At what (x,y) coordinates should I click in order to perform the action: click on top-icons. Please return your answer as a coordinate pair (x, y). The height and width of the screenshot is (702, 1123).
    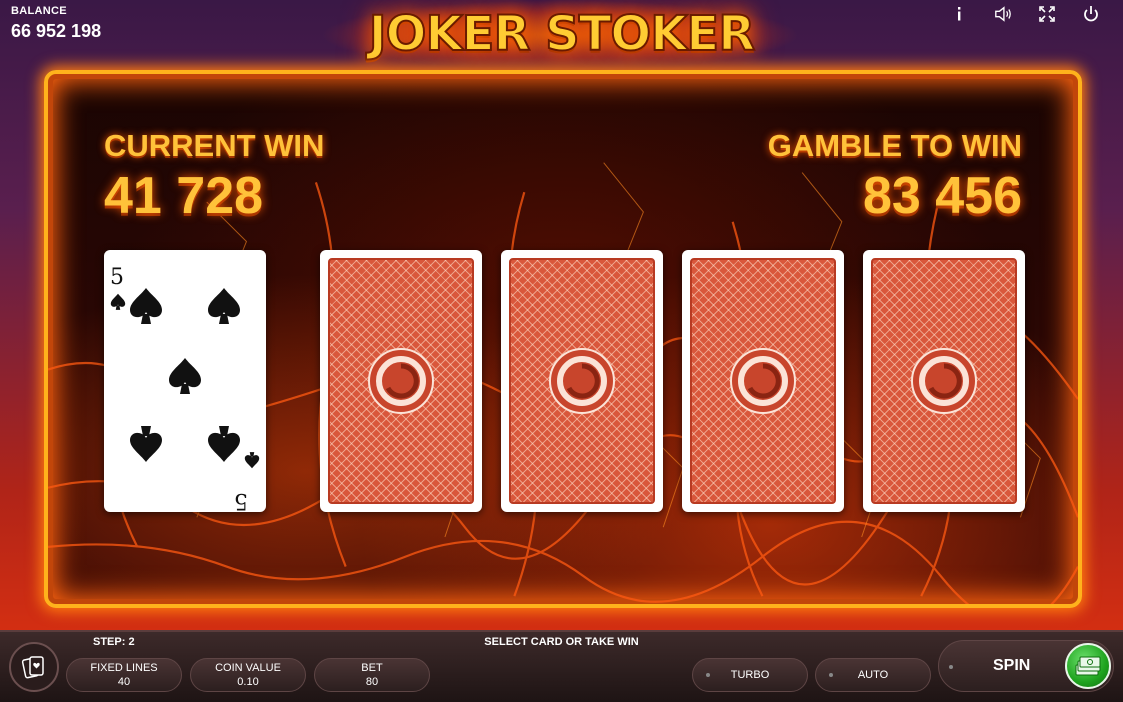
    Looking at the image, I should click on (1025, 14).